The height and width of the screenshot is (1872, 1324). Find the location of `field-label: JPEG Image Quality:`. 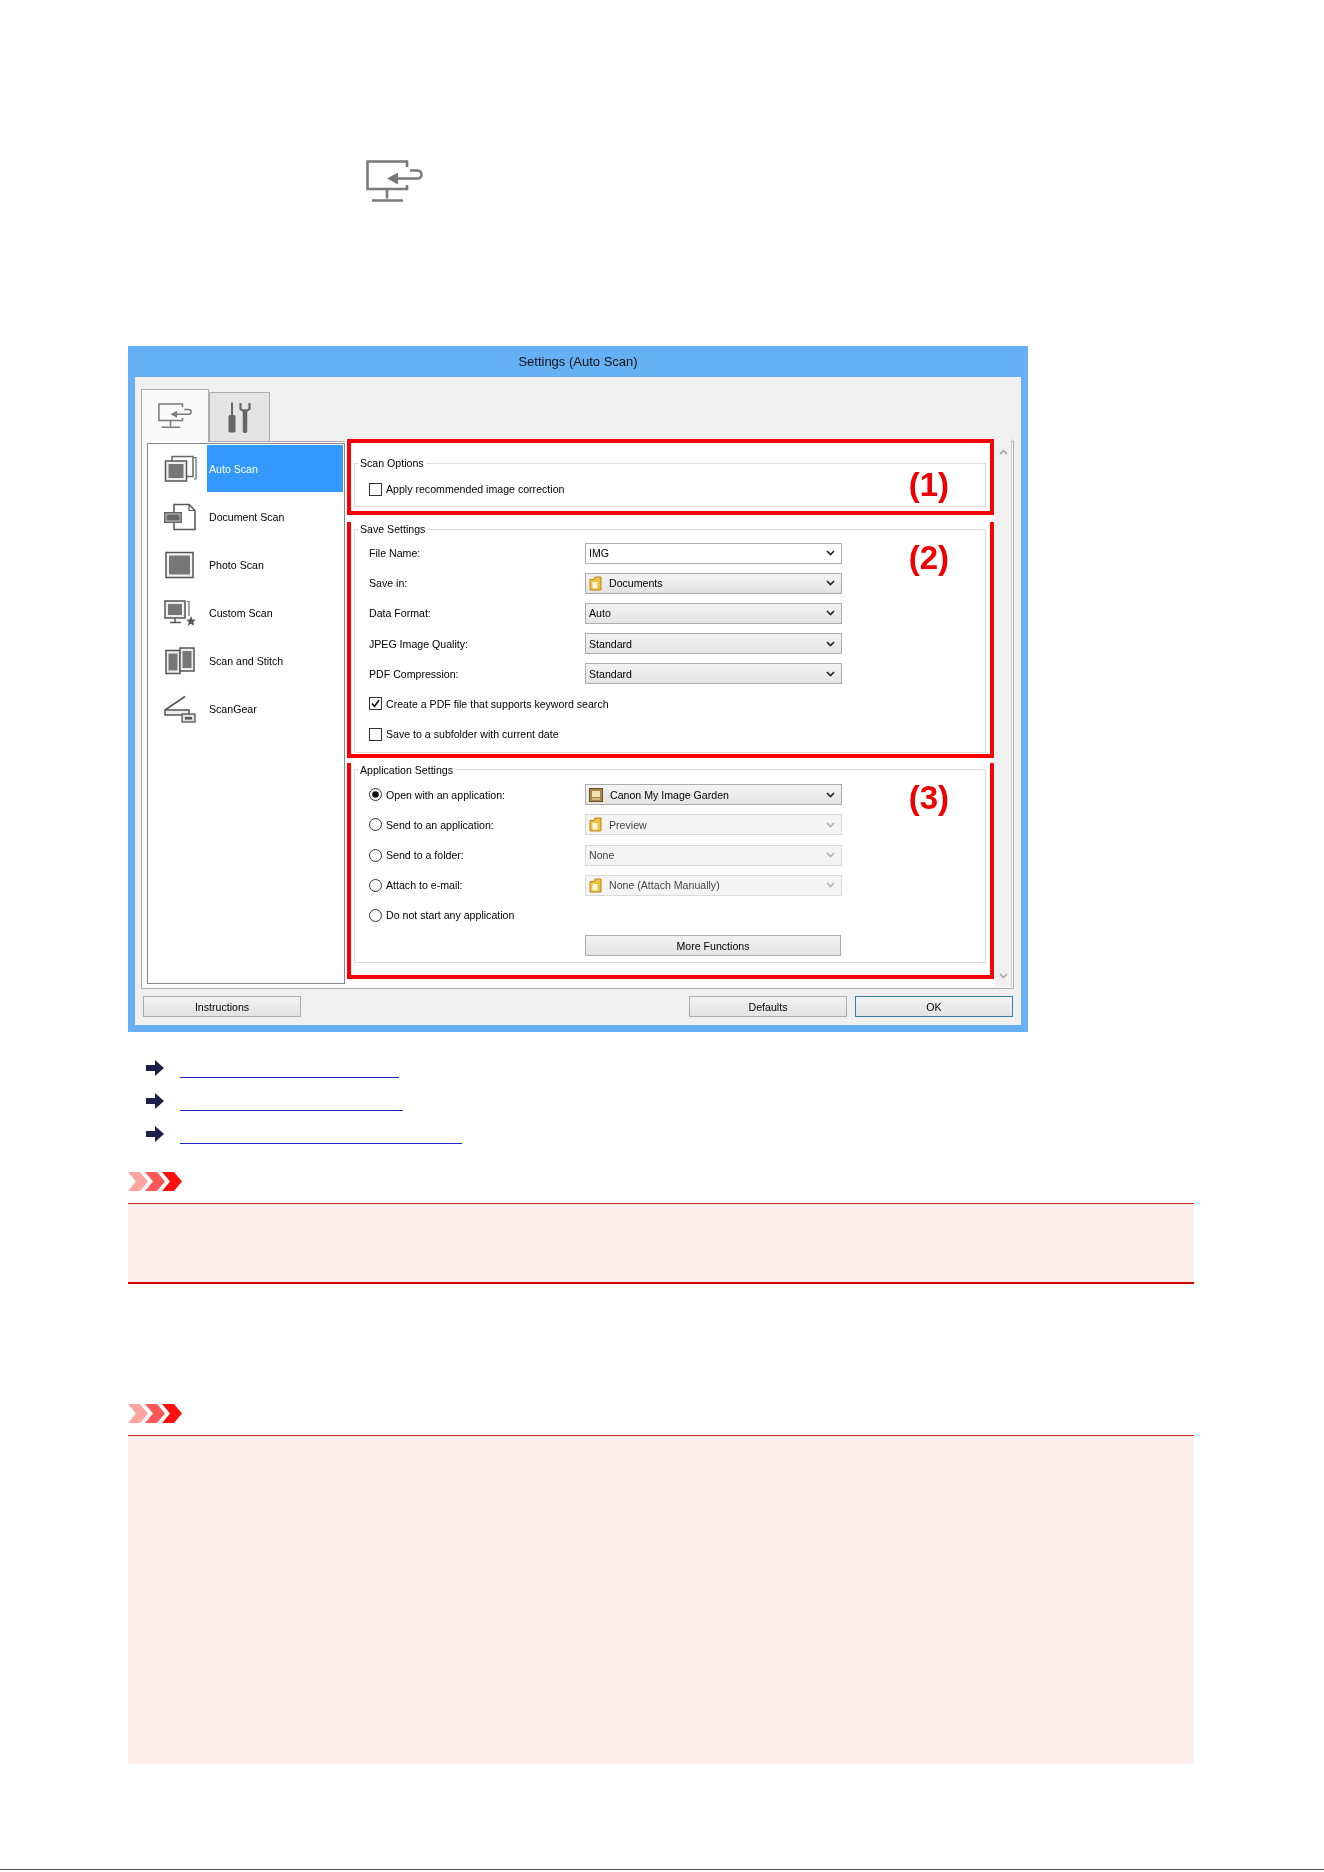

field-label: JPEG Image Quality: is located at coordinates (418, 643).